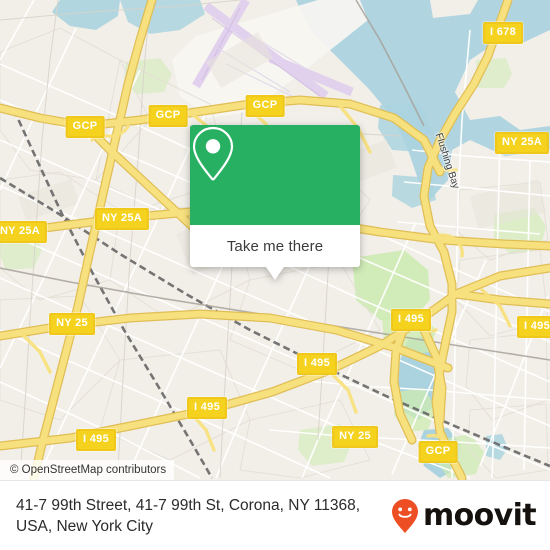 This screenshot has width=550, height=550. I want to click on moovit-logo: moovit, so click(470, 516).